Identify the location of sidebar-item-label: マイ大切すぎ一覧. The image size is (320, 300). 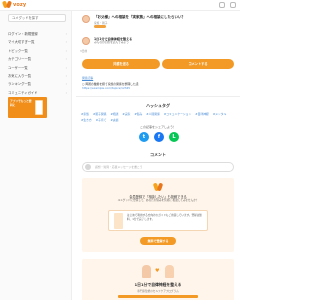
(21, 42).